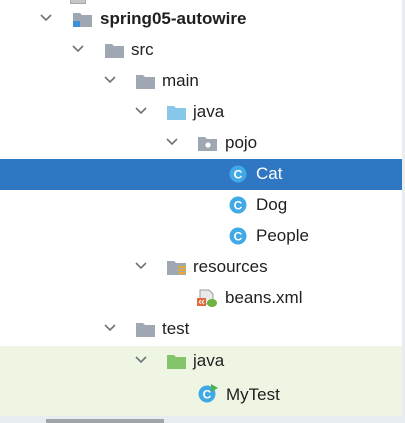 This screenshot has width=405, height=423. Describe the element at coordinates (202, 329) in the screenshot. I see `tree-row-test: test` at that location.